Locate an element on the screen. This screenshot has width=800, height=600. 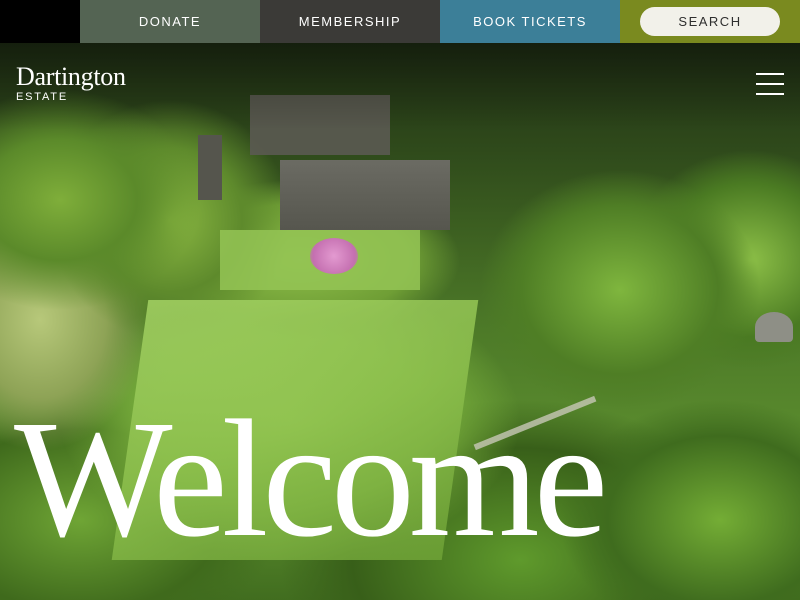
site-logo: Dartington ESTATE is located at coordinates (71, 83).